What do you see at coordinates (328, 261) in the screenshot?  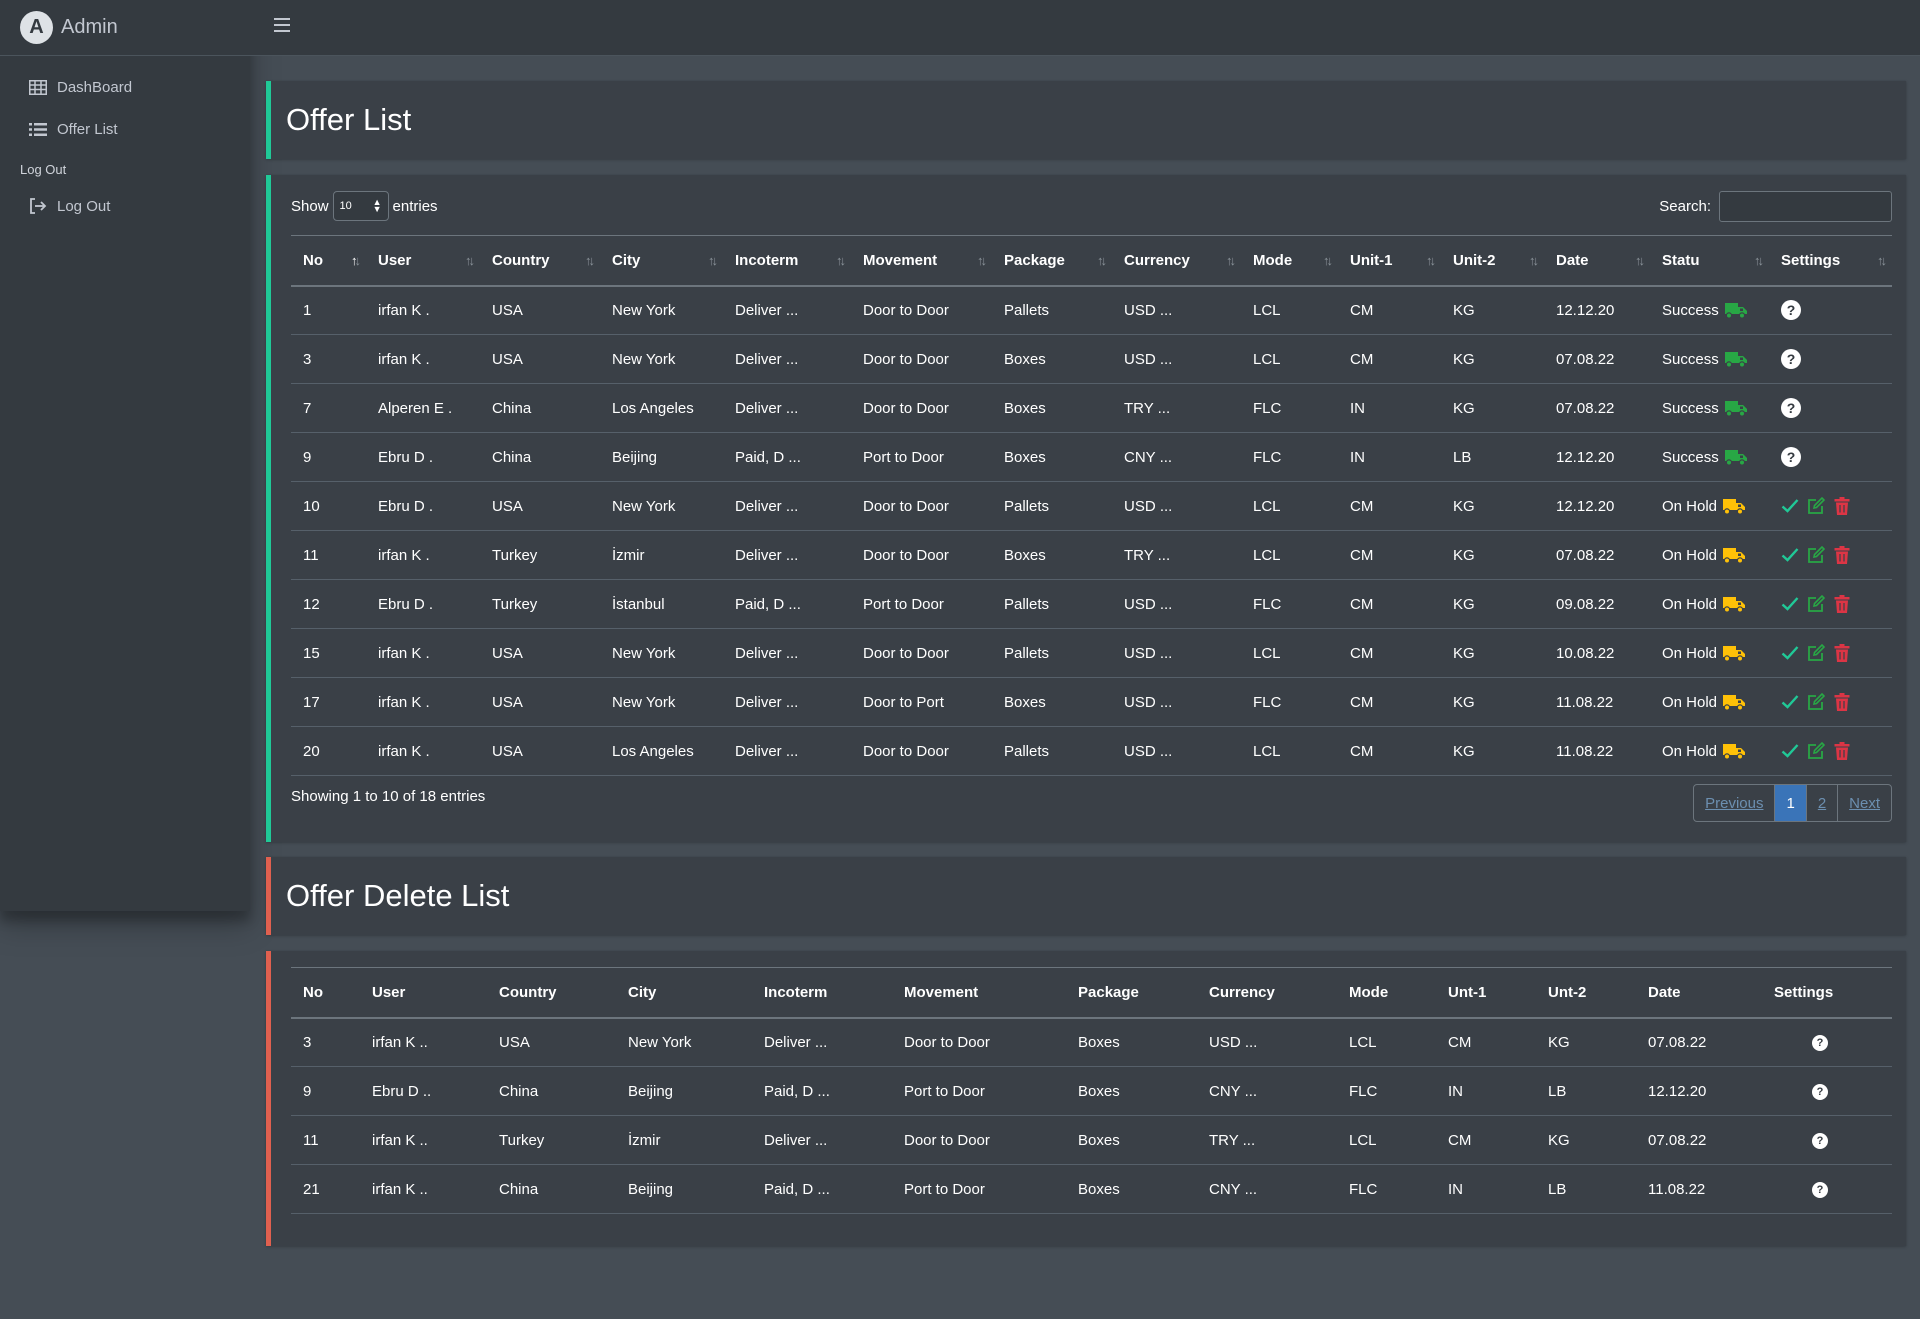 I see `column-header-no: No ↑↓` at bounding box center [328, 261].